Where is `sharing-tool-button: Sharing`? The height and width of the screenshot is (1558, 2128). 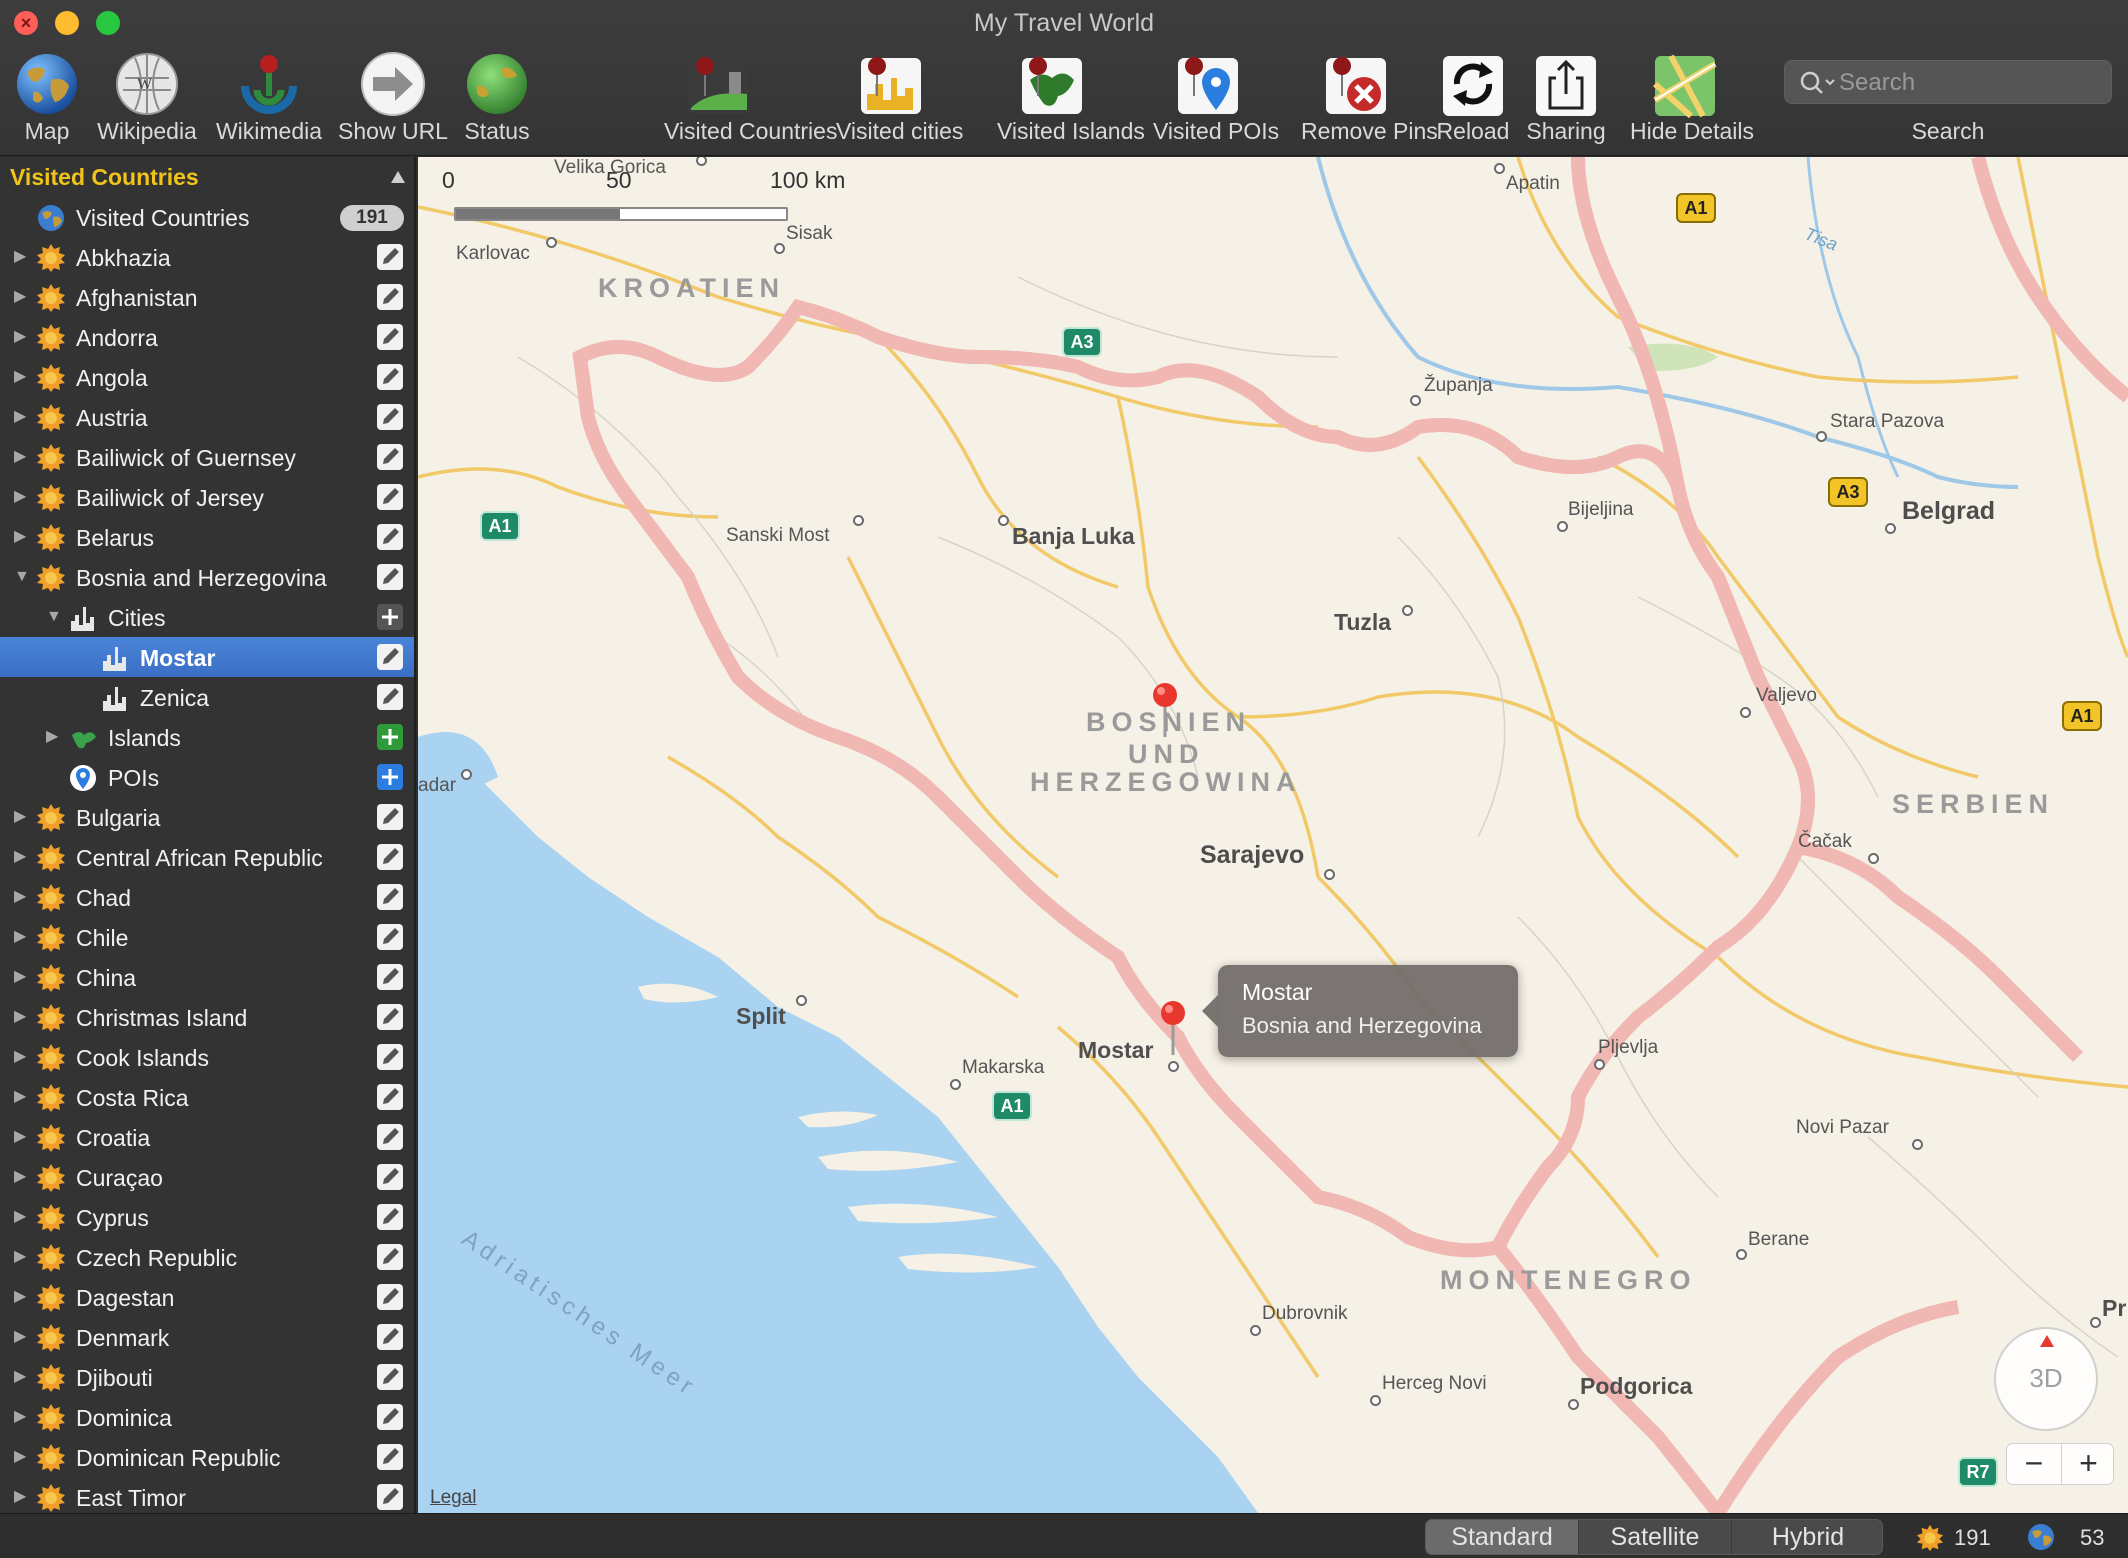 sharing-tool-button: Sharing is located at coordinates (1566, 98).